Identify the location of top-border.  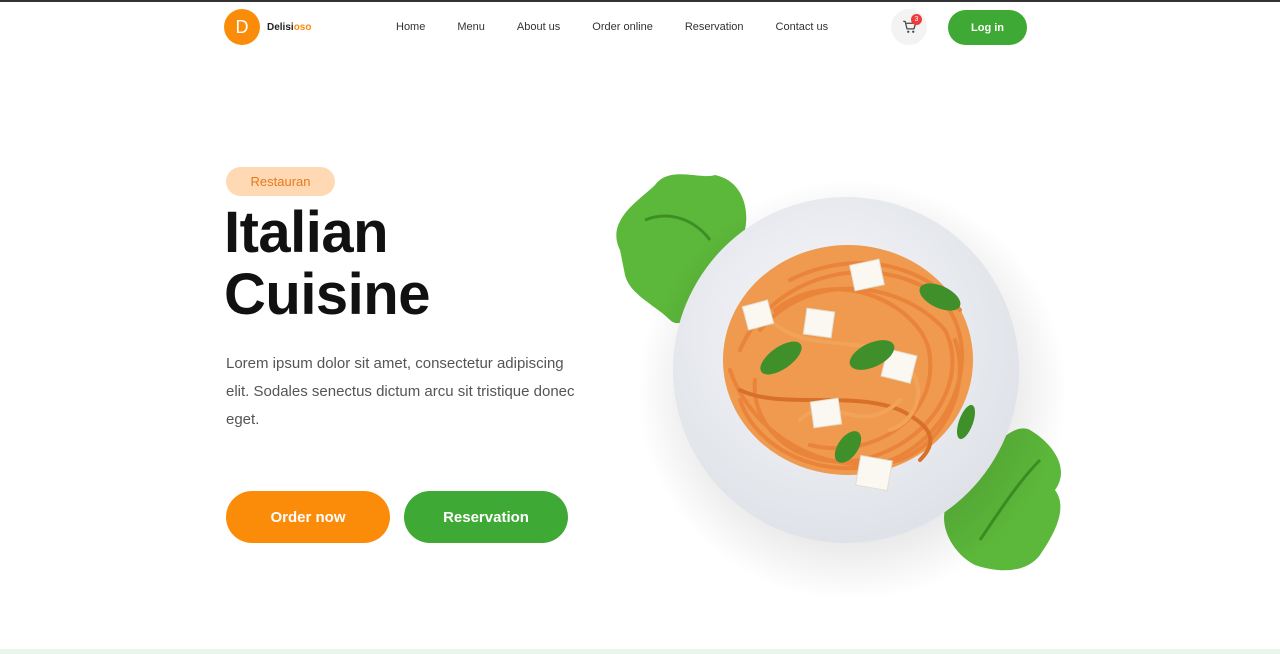
(640, 1).